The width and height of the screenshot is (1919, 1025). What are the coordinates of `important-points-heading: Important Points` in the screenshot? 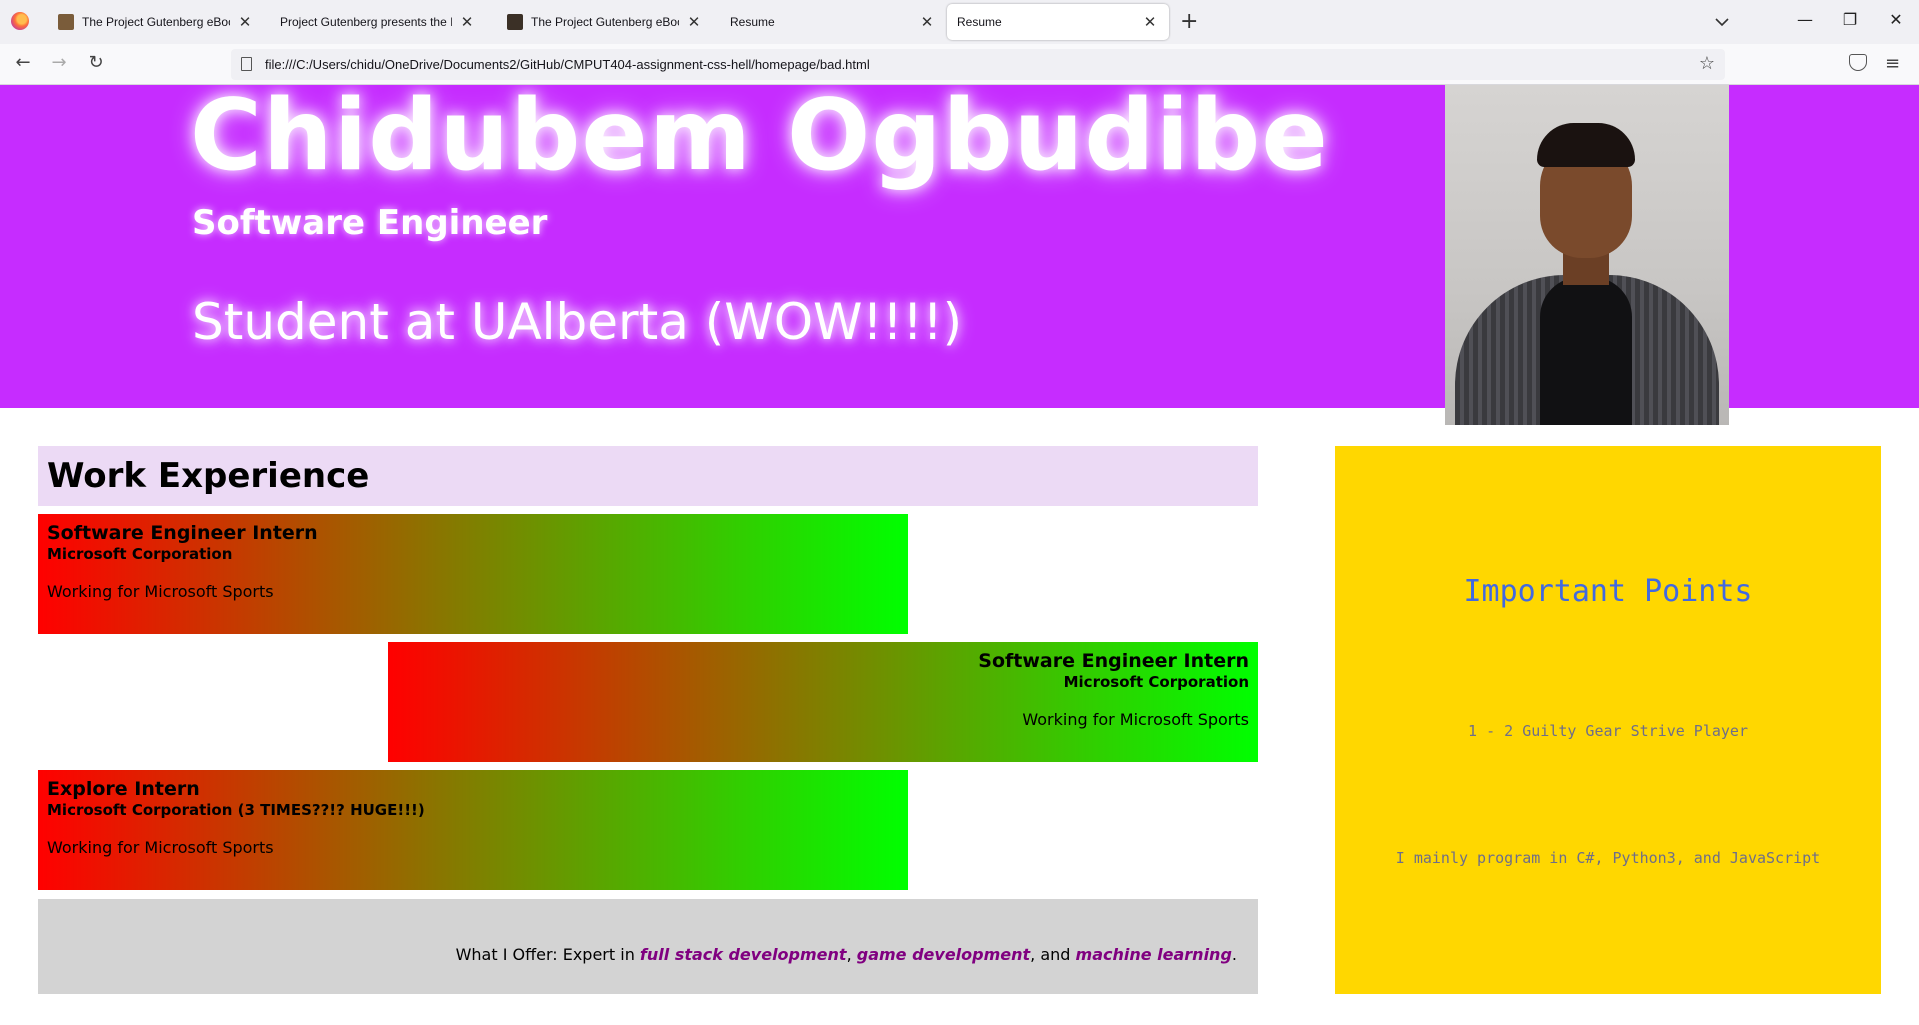 It's located at (1608, 591).